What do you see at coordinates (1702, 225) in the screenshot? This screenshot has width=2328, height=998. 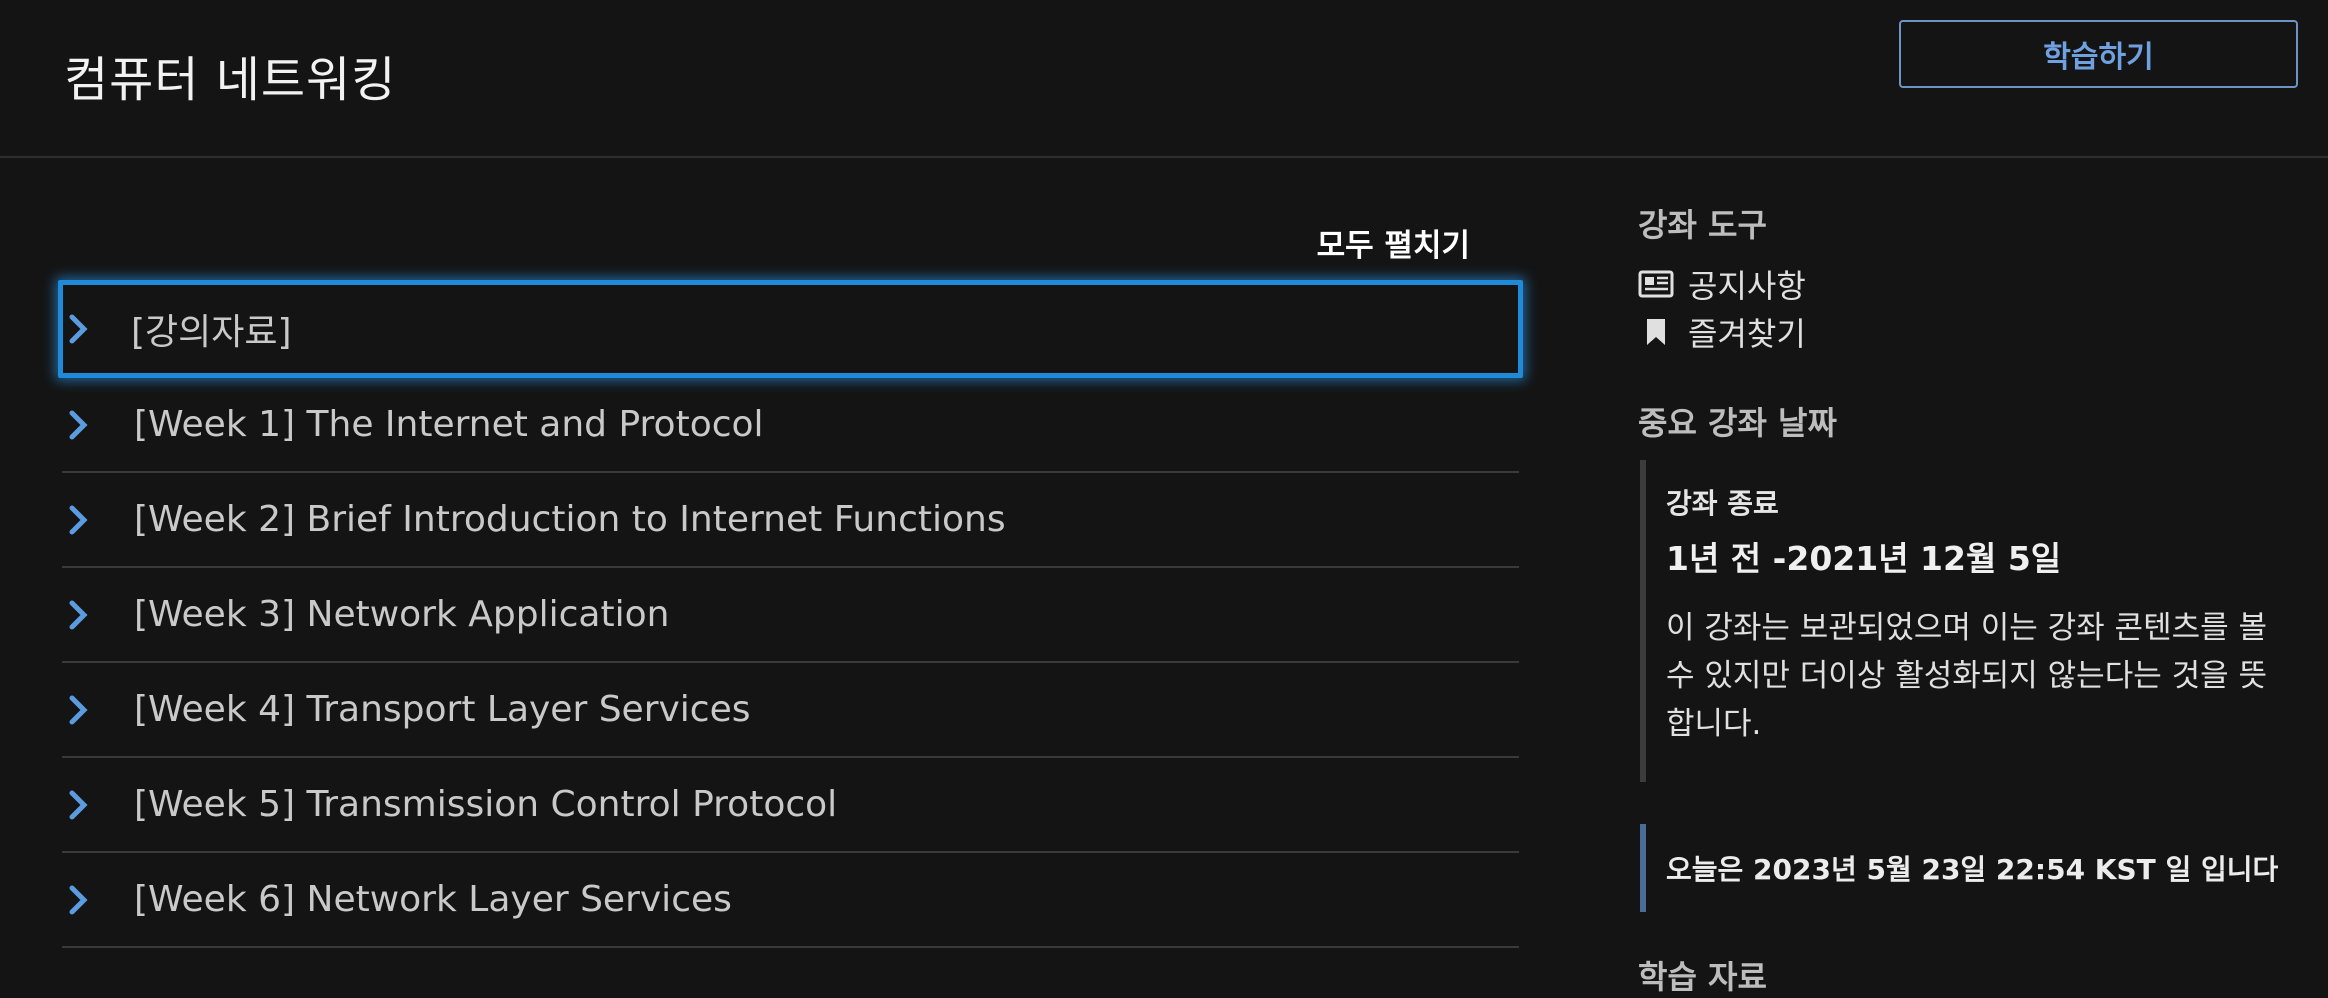 I see `course-tools-heading: 강좌 도구` at bounding box center [1702, 225].